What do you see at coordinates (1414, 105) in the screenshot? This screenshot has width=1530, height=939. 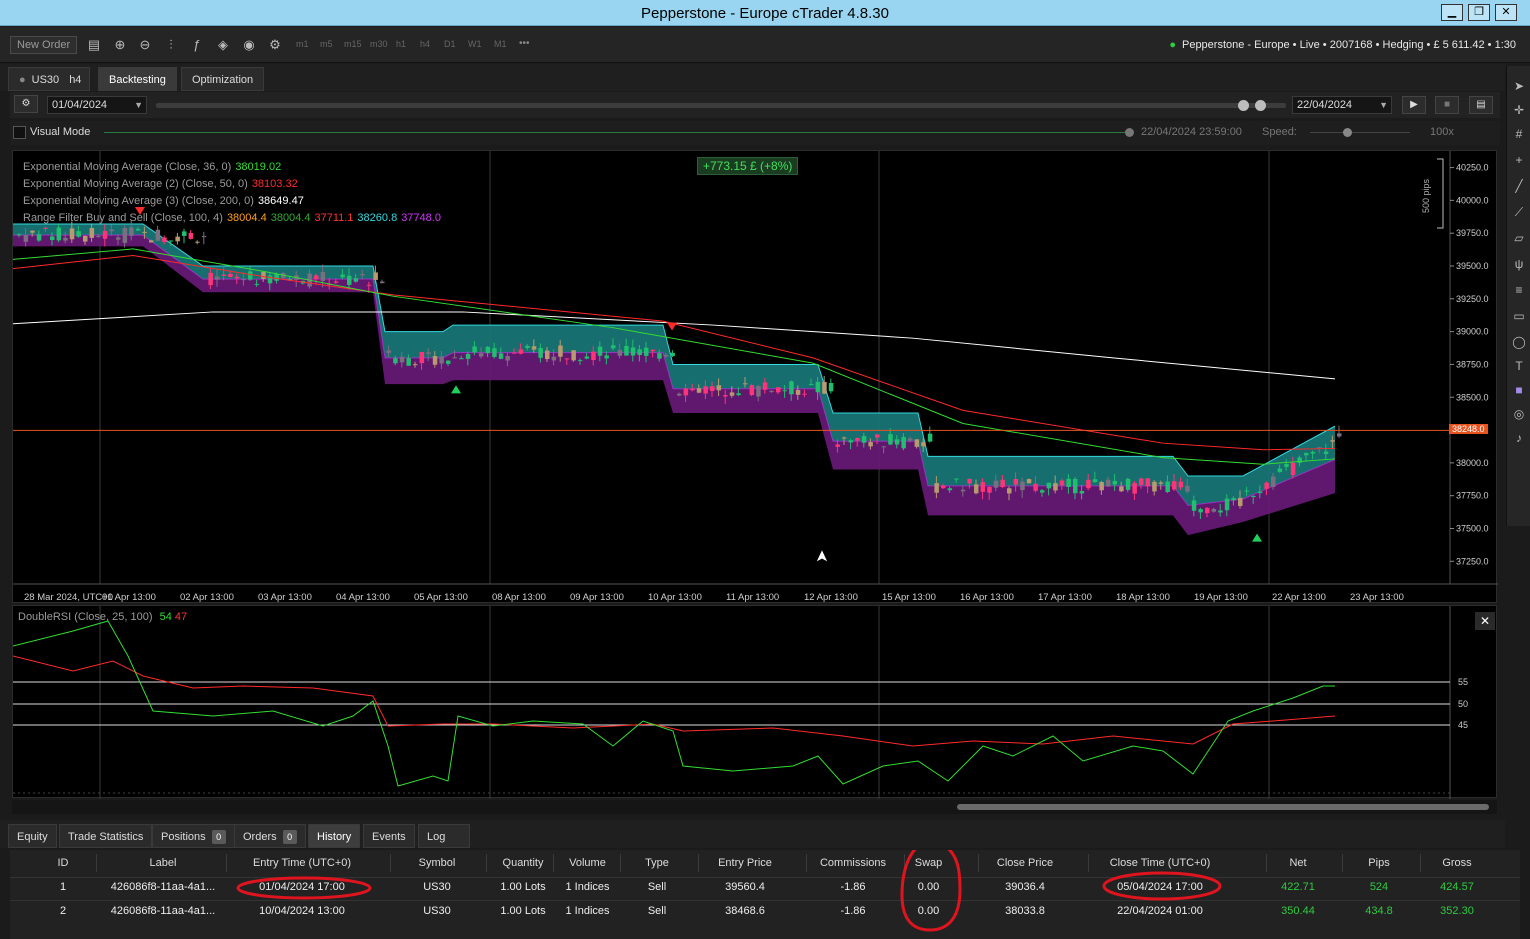 I see `play-button: ▶` at bounding box center [1414, 105].